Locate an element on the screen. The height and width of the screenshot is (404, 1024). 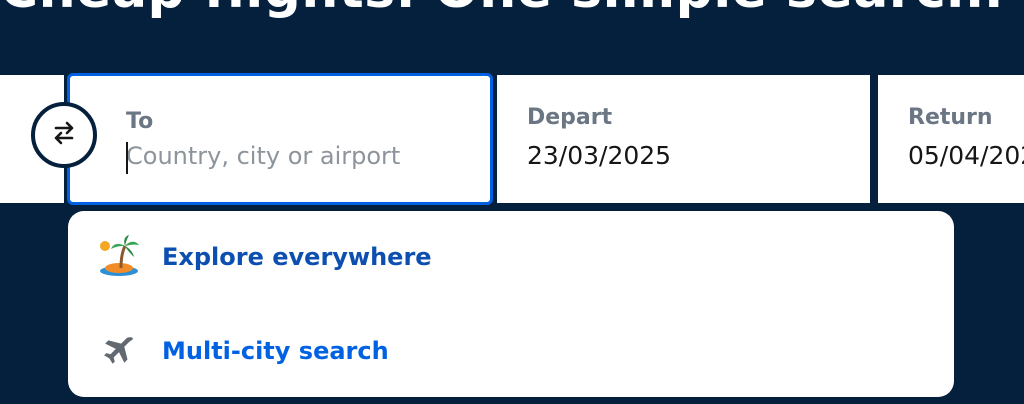
swap-arrows-icon is located at coordinates (64, 135).